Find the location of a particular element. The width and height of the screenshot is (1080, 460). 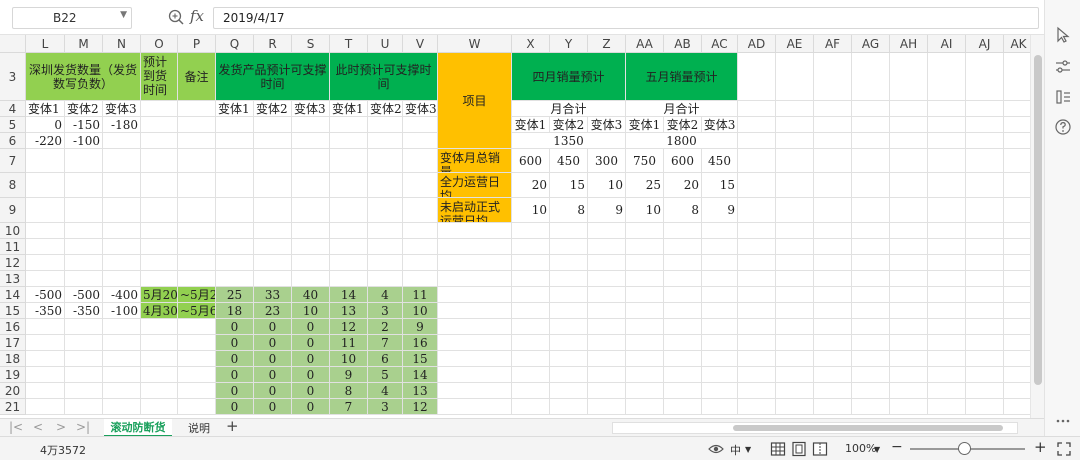

item-header: 项目 is located at coordinates (475, 101).